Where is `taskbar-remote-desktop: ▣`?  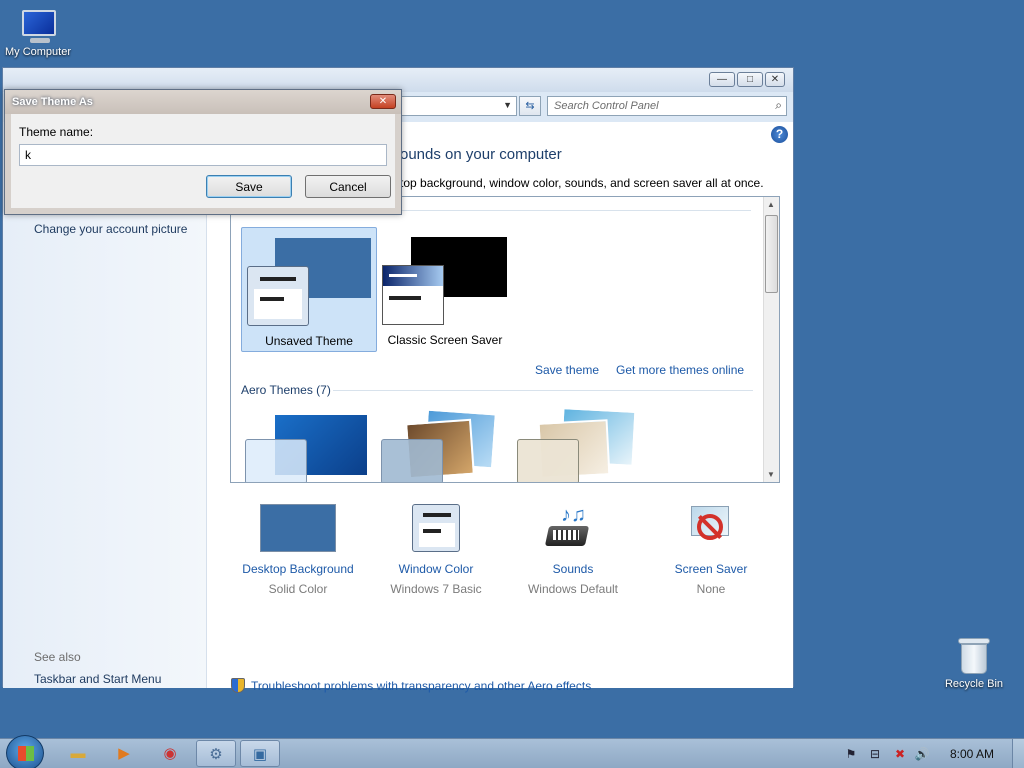
taskbar-remote-desktop: ▣ is located at coordinates (260, 753).